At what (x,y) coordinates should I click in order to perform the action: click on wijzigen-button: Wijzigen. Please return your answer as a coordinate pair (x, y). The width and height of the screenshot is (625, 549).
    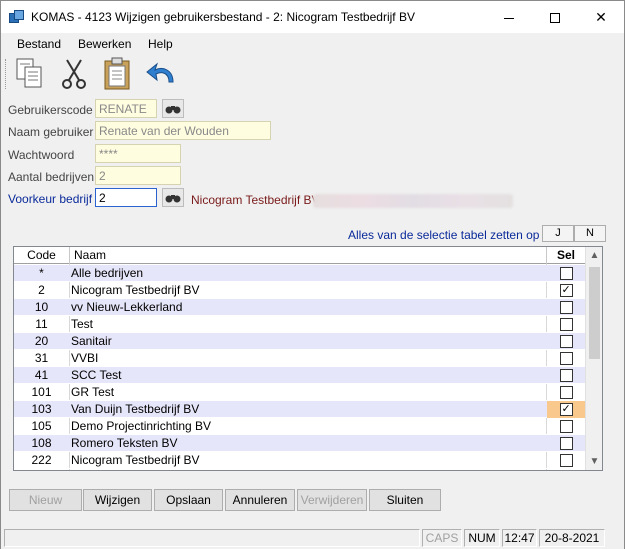
    Looking at the image, I should click on (117, 500).